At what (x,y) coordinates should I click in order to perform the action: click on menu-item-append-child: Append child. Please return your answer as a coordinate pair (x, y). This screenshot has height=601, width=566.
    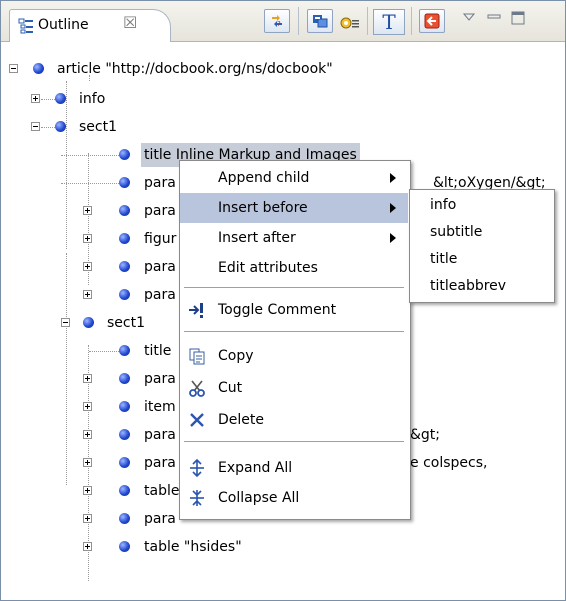
    Looking at the image, I should click on (294, 178).